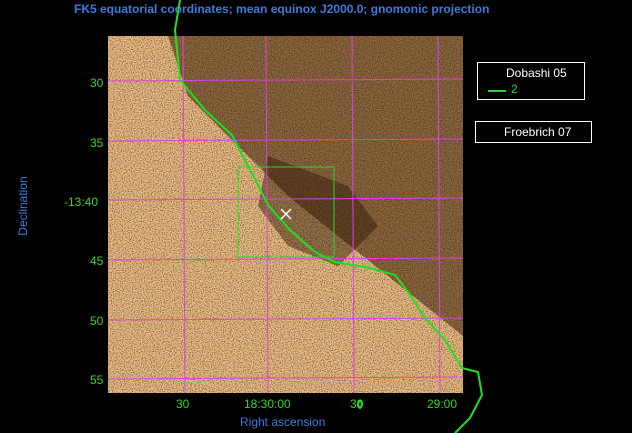  Describe the element at coordinates (531, 81) in the screenshot. I see `legend-dobashi: Dobashi 05 2` at that location.